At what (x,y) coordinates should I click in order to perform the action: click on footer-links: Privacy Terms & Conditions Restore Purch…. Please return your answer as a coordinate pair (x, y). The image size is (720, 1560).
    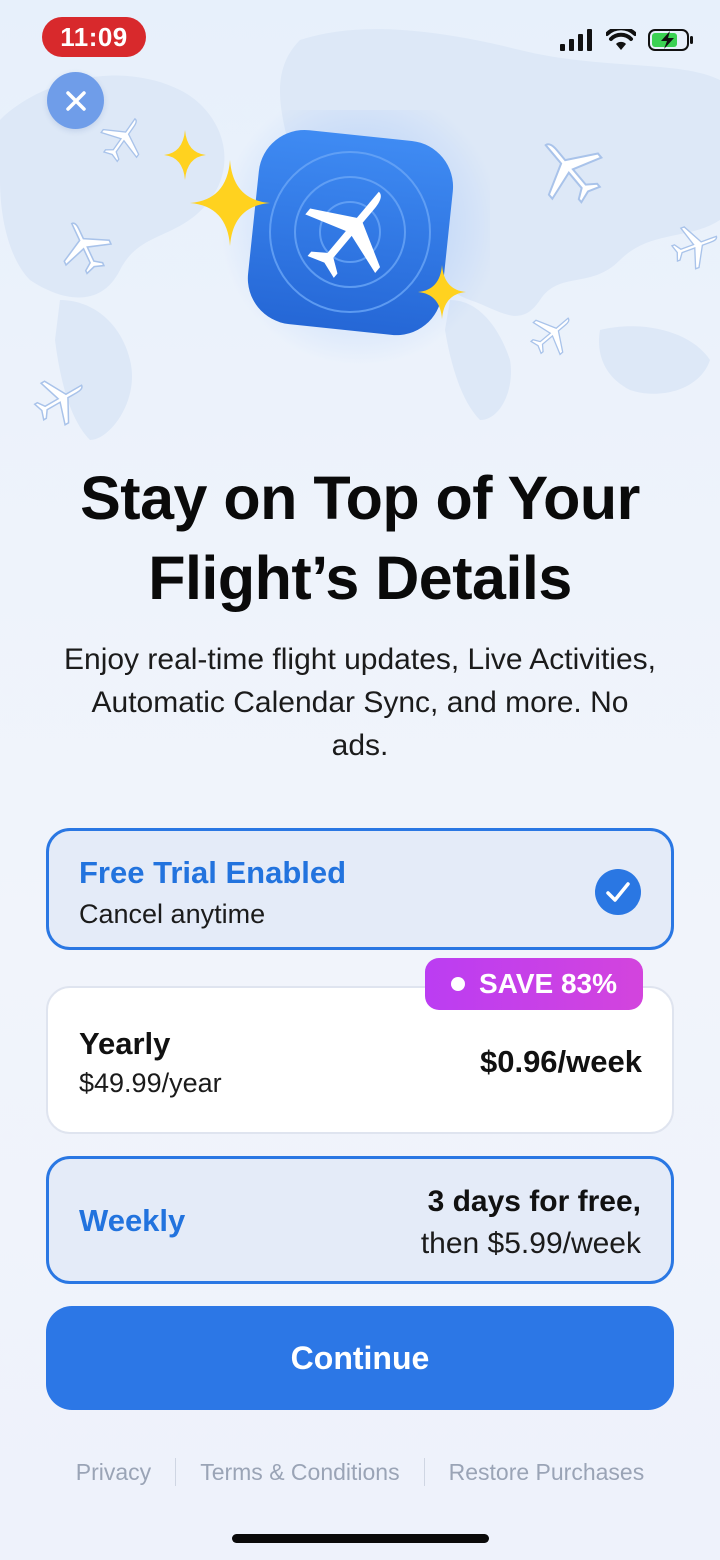
    Looking at the image, I should click on (360, 1472).